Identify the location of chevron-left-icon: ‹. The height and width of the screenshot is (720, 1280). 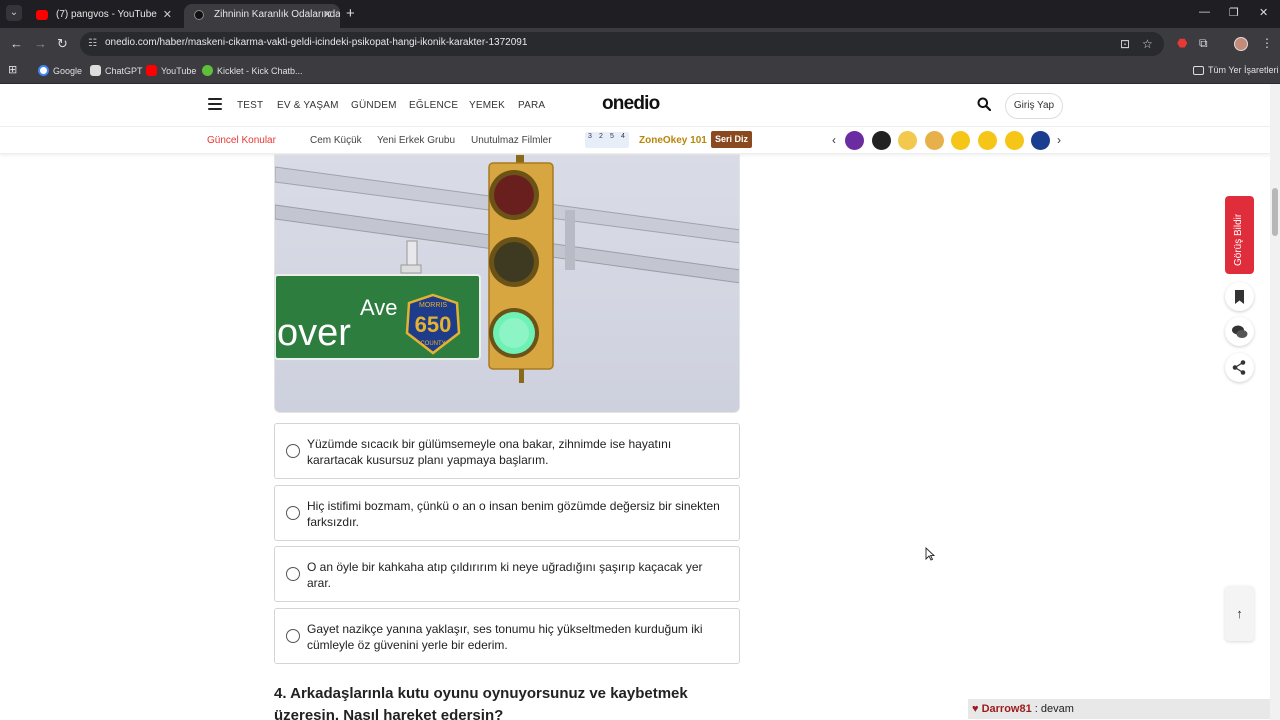
(834, 140).